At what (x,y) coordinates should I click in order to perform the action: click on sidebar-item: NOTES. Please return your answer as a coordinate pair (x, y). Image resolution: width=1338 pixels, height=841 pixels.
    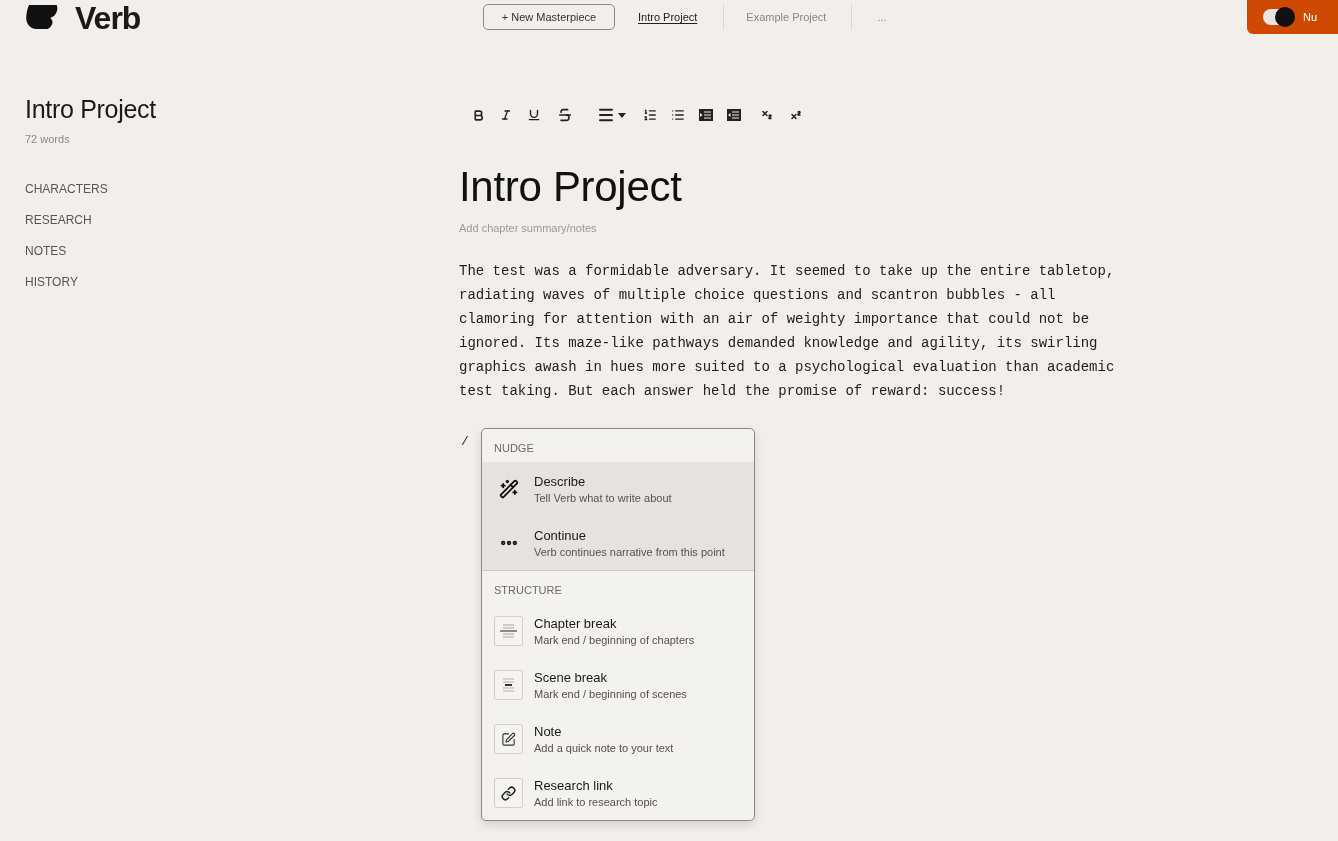
    Looking at the image, I should click on (46, 251).